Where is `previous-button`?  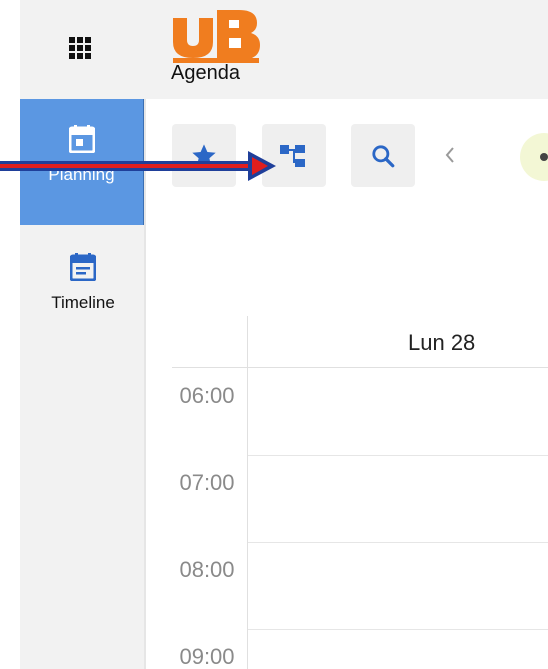
previous-button is located at coordinates (450, 155).